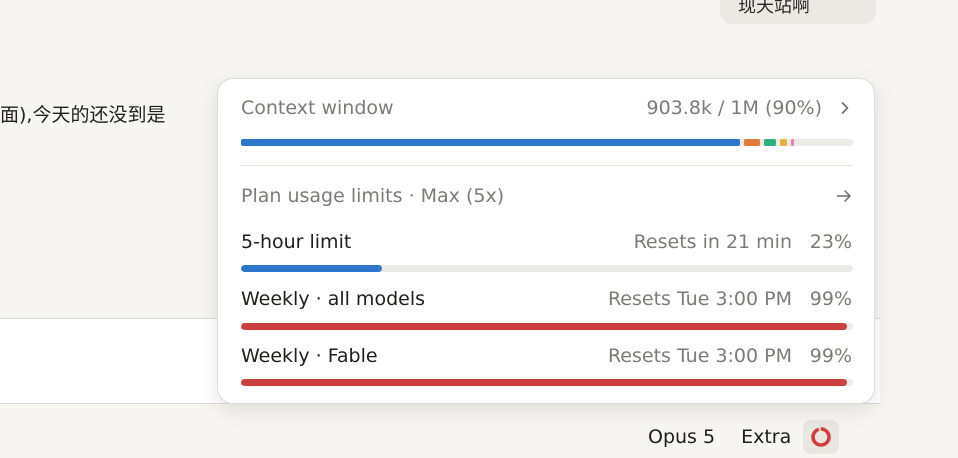 The image size is (958, 458). I want to click on context-window-bar, so click(547, 142).